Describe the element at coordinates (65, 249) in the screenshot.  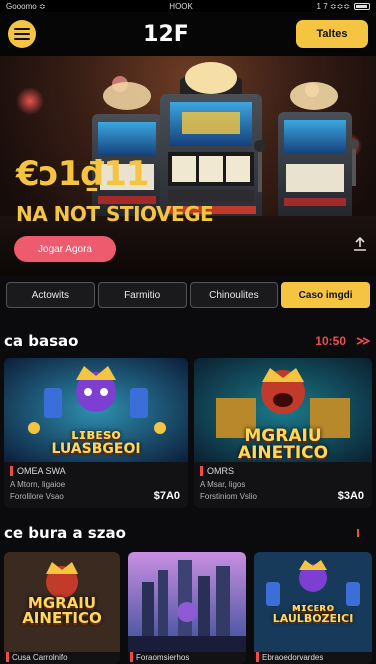
I see `play-now-button: Jogar Agora` at that location.